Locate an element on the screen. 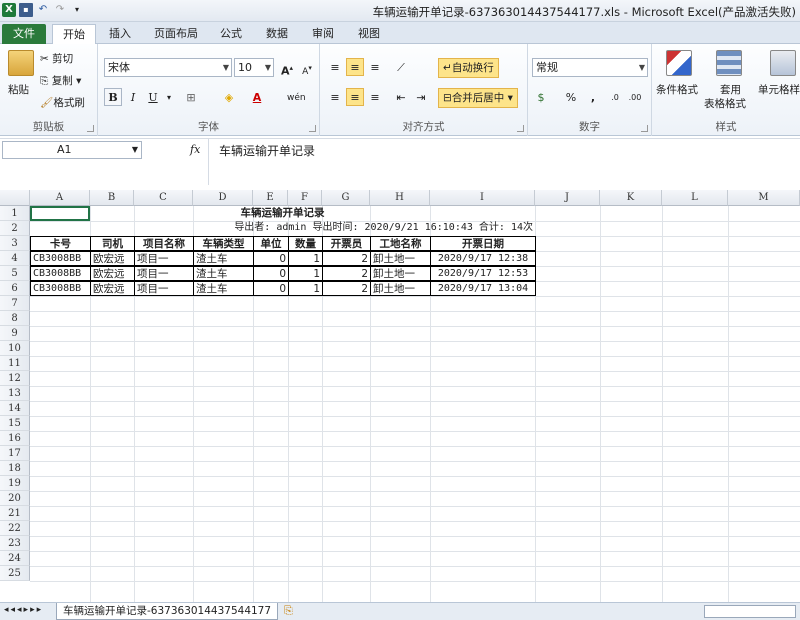 The image size is (800, 620). row-header-7: 7 is located at coordinates (15, 303).